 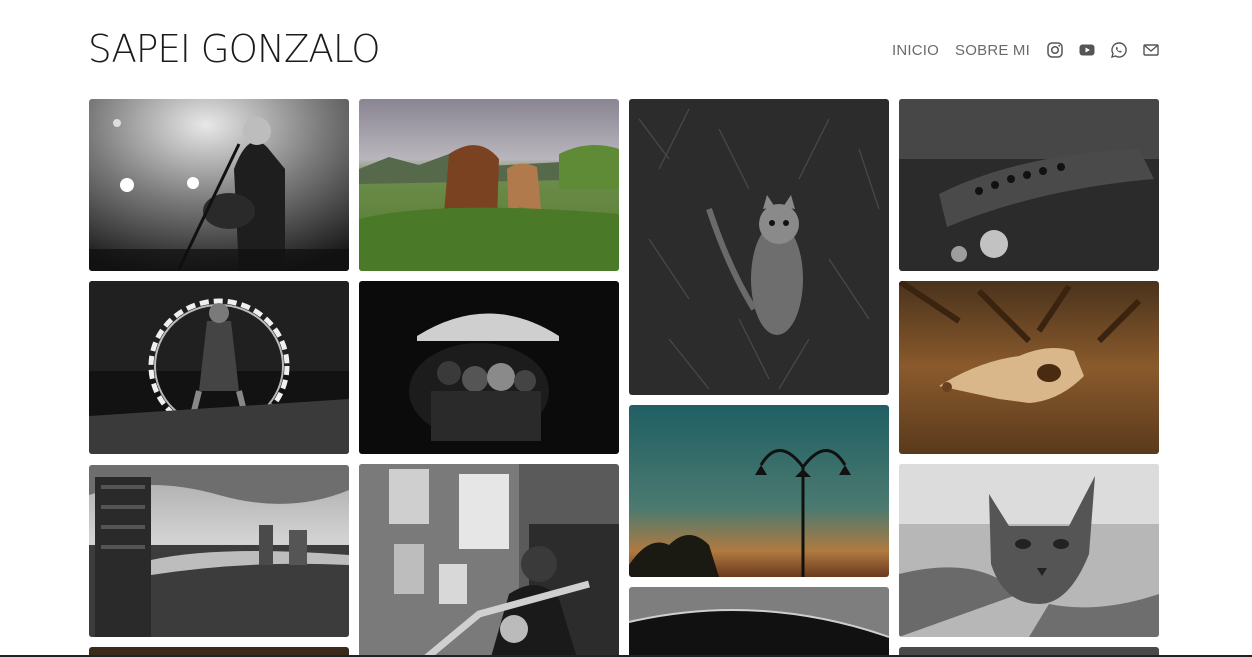 What do you see at coordinates (234, 49) in the screenshot?
I see `site-title: SAPEI GONZALO` at bounding box center [234, 49].